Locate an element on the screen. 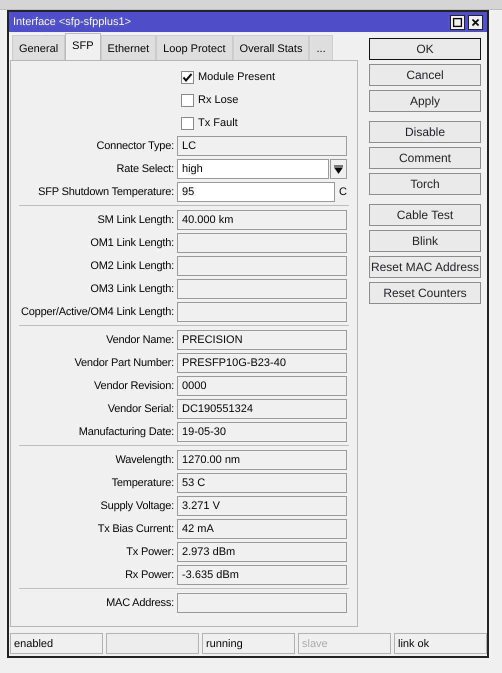 The height and width of the screenshot is (673, 502). readonly-field: DC190551324 is located at coordinates (262, 409).